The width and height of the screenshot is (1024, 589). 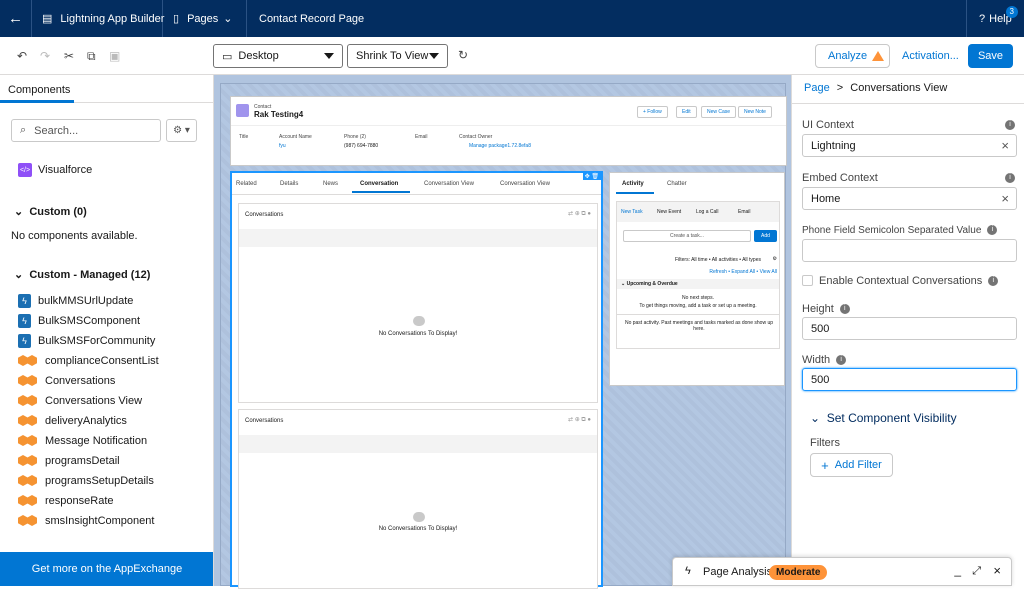 What do you see at coordinates (82, 274) in the screenshot?
I see `section-custom-managed: ⌄ Custom - Managed (12)` at bounding box center [82, 274].